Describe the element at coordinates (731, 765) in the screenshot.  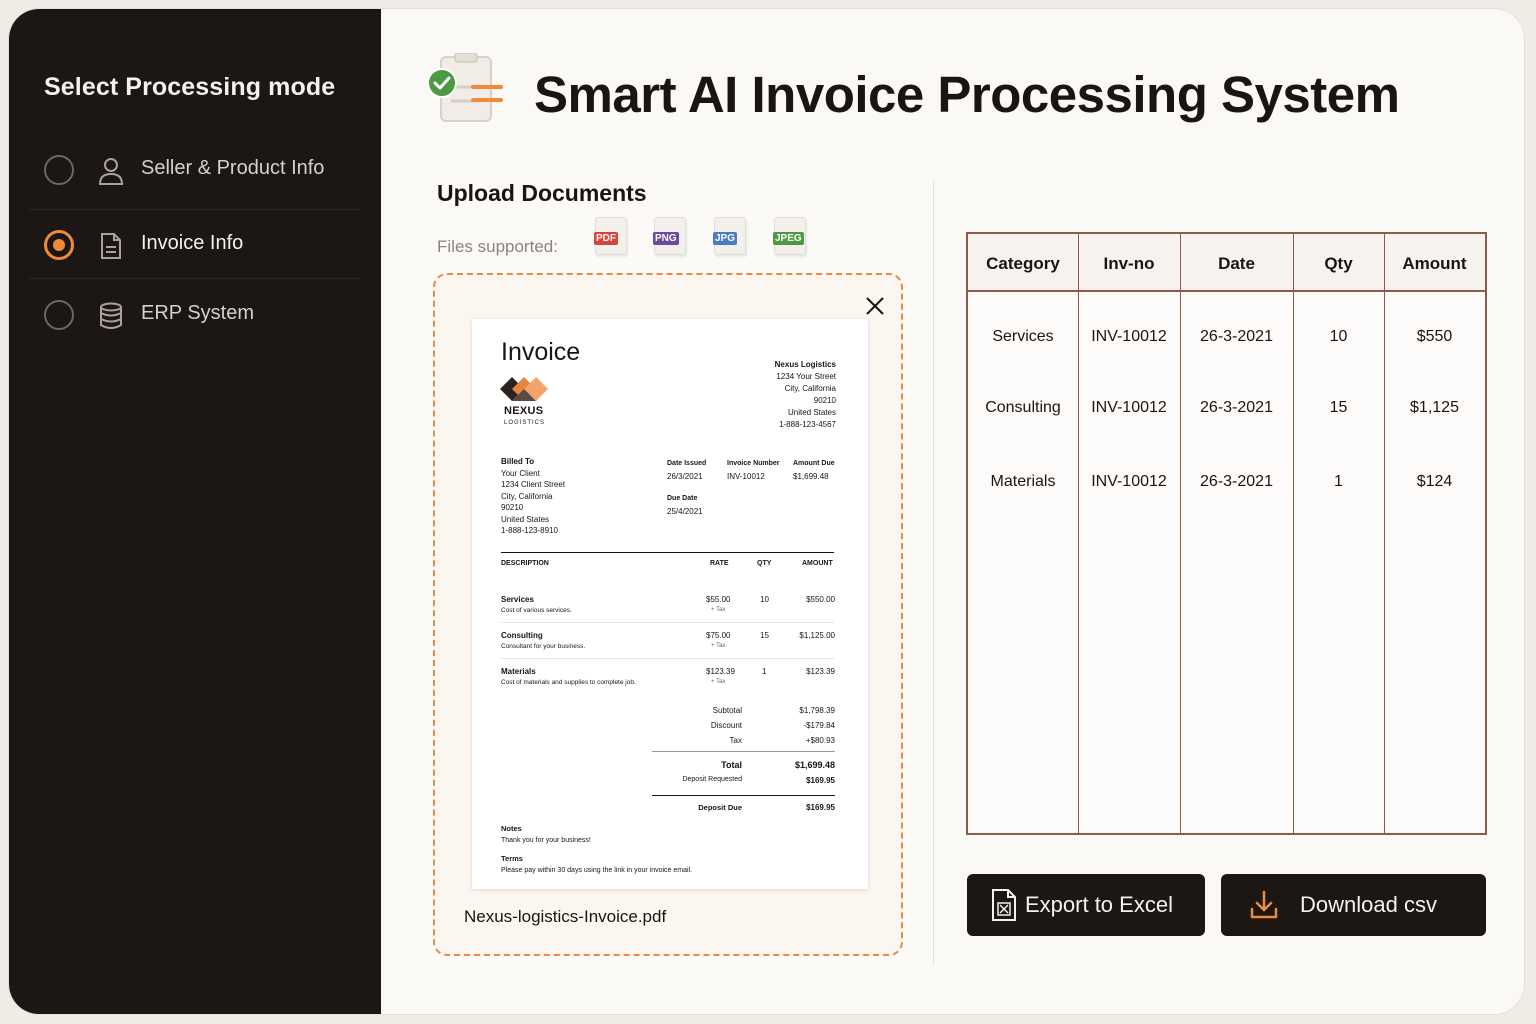
I see `total-label: Total` at that location.